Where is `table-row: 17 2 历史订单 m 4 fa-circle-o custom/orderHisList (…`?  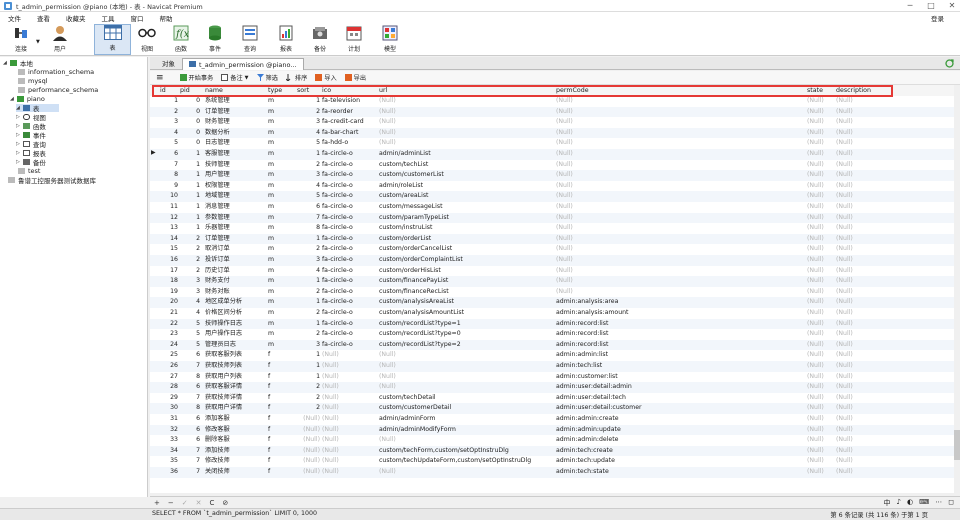
table-row: 17 2 历史订单 m 4 fa-circle-o custom/orderHisList (… is located at coordinates (555, 271).